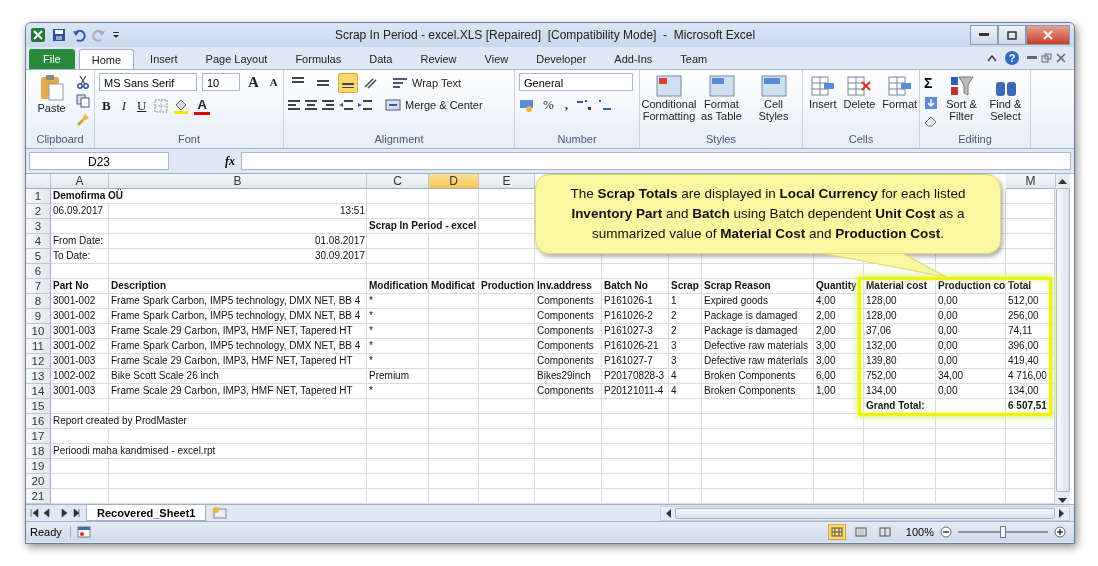 The image size is (1098, 566). I want to click on align-right-icon, so click(328, 105).